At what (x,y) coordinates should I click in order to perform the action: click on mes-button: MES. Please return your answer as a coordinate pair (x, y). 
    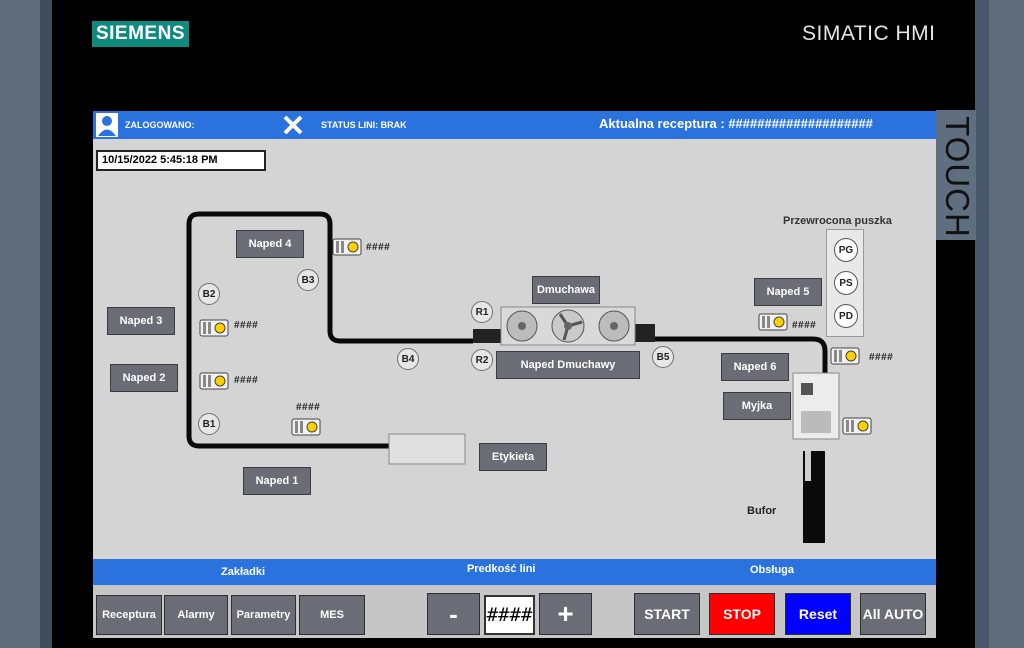
    Looking at the image, I should click on (332, 615).